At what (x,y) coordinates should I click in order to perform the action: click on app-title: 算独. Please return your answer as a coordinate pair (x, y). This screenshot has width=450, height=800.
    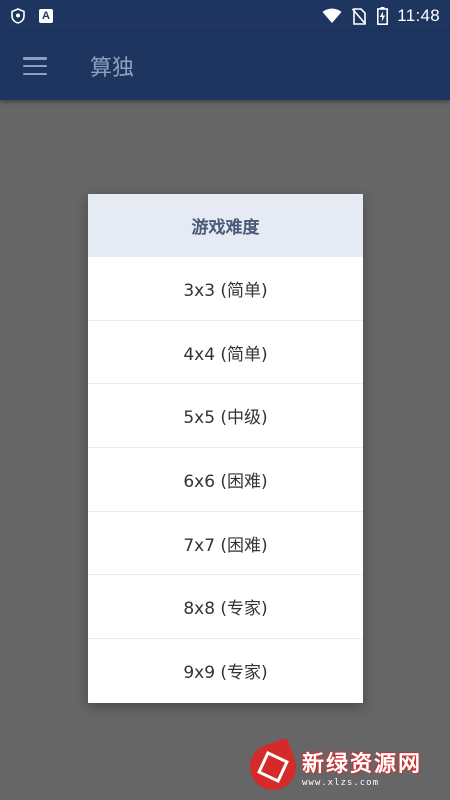
    Looking at the image, I should click on (112, 68).